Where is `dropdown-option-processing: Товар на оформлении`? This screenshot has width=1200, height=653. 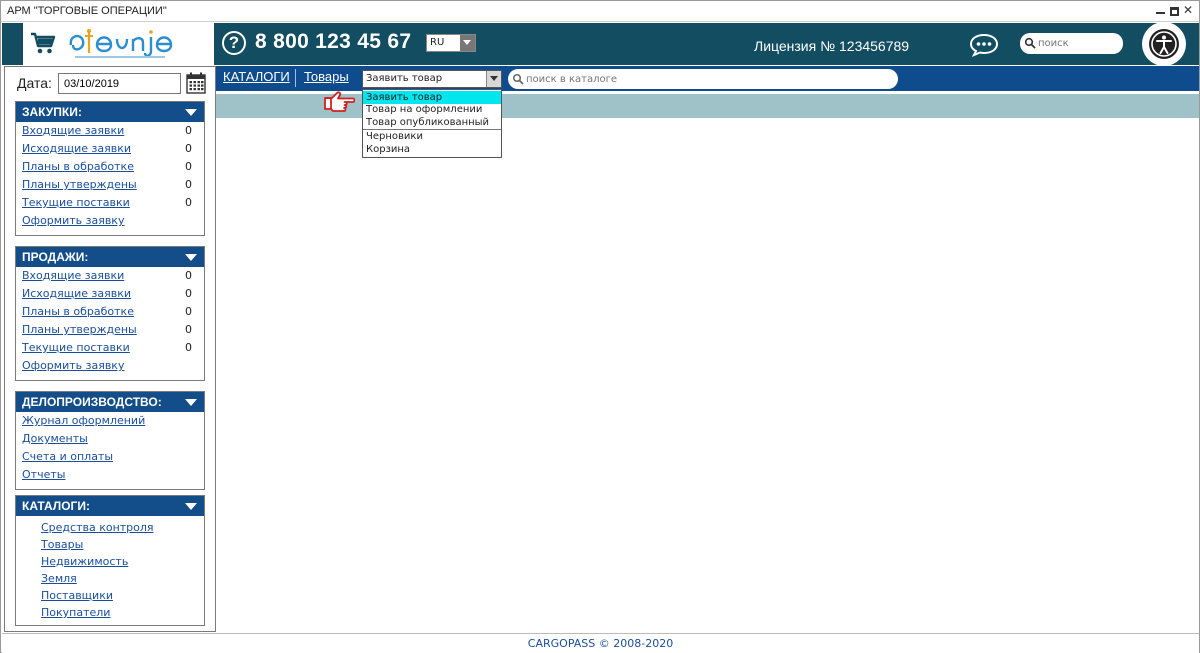 dropdown-option-processing: Товар на оформлении is located at coordinates (432, 109).